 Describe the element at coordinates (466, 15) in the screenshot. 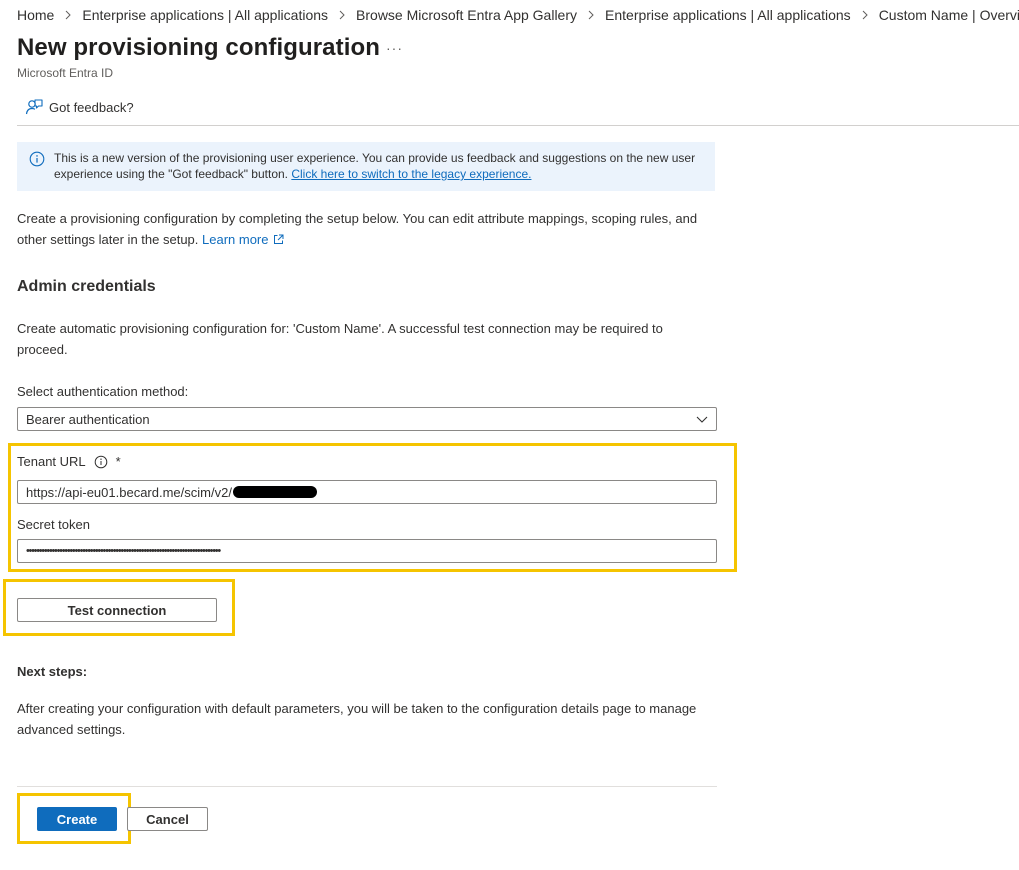

I see `breadcrumb-app-gallery: Browse Microsoft Entra App Gallery` at that location.